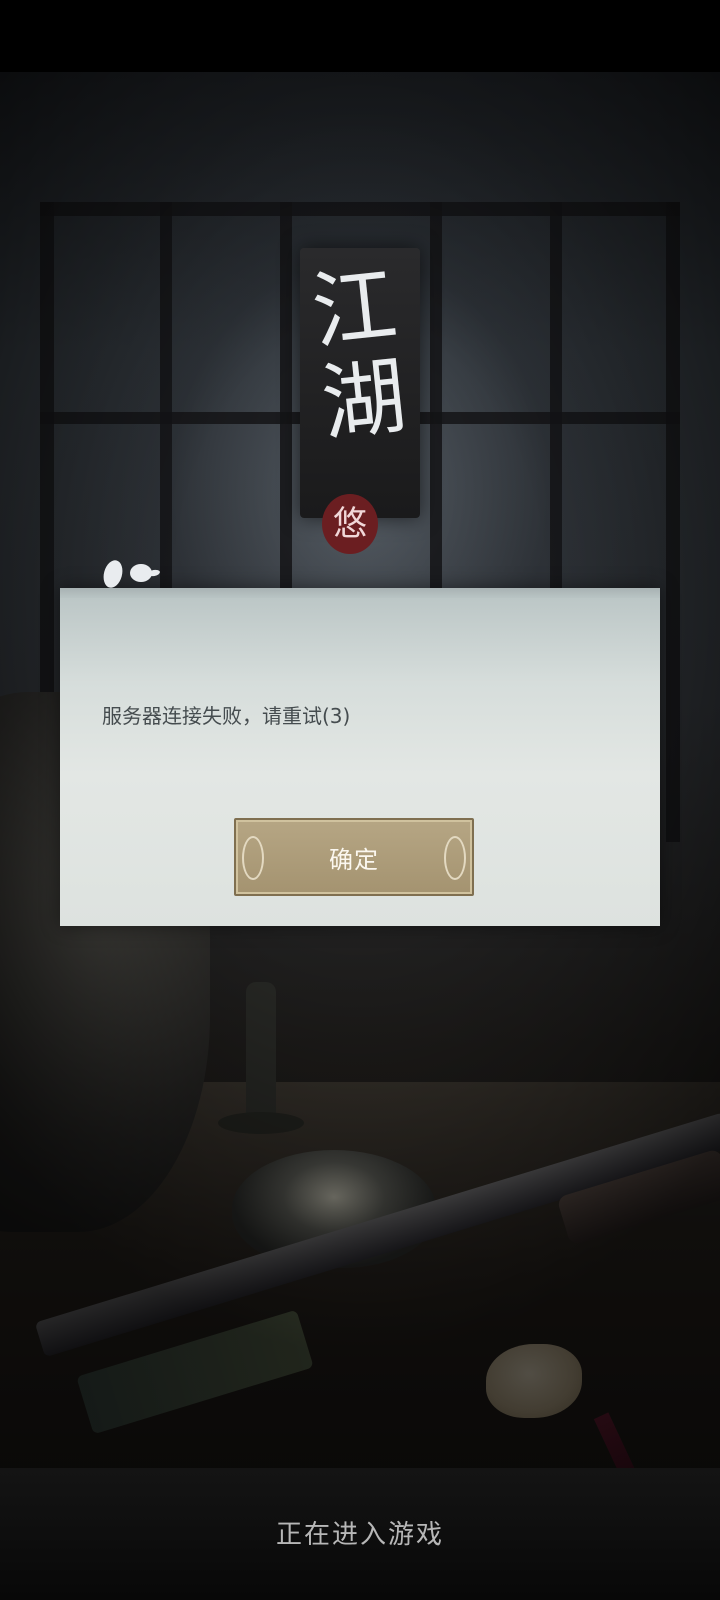  Describe the element at coordinates (363, 400) in the screenshot. I see `logo-line-2: 湖` at that location.